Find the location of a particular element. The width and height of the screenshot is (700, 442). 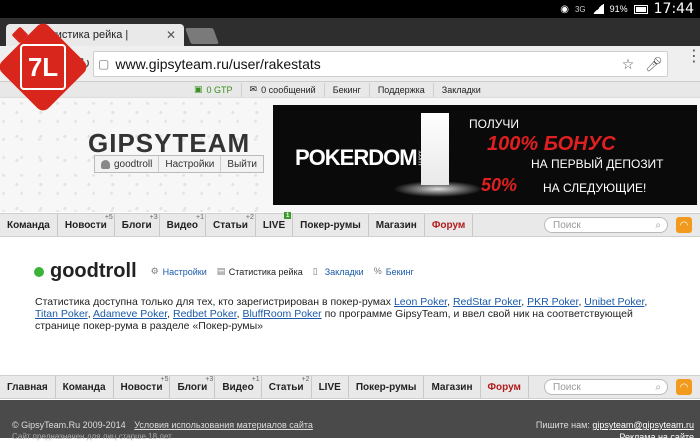

browser-menu-icon: ⋮ is located at coordinates (693, 57).